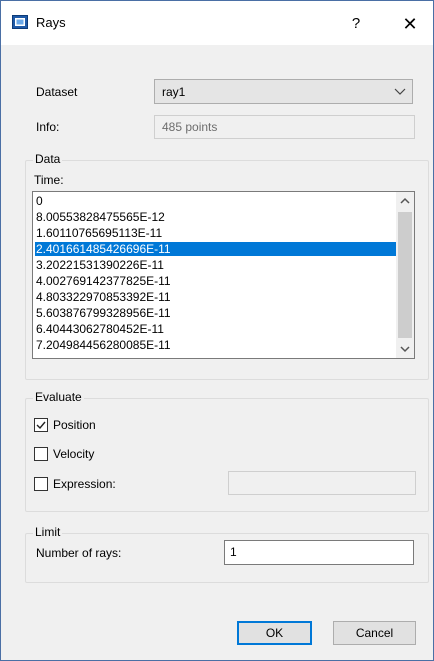 Image resolution: width=434 pixels, height=661 pixels. I want to click on window-title: Rays, so click(51, 22).